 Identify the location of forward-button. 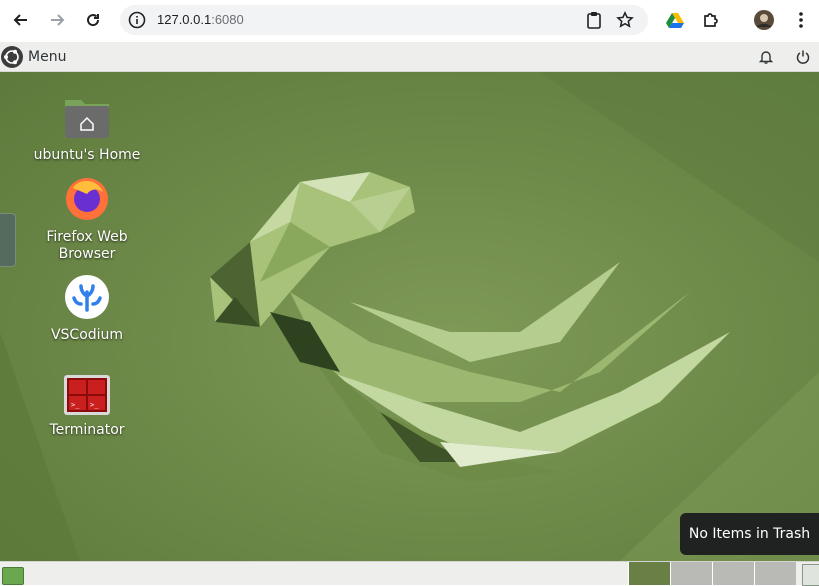
(57, 20).